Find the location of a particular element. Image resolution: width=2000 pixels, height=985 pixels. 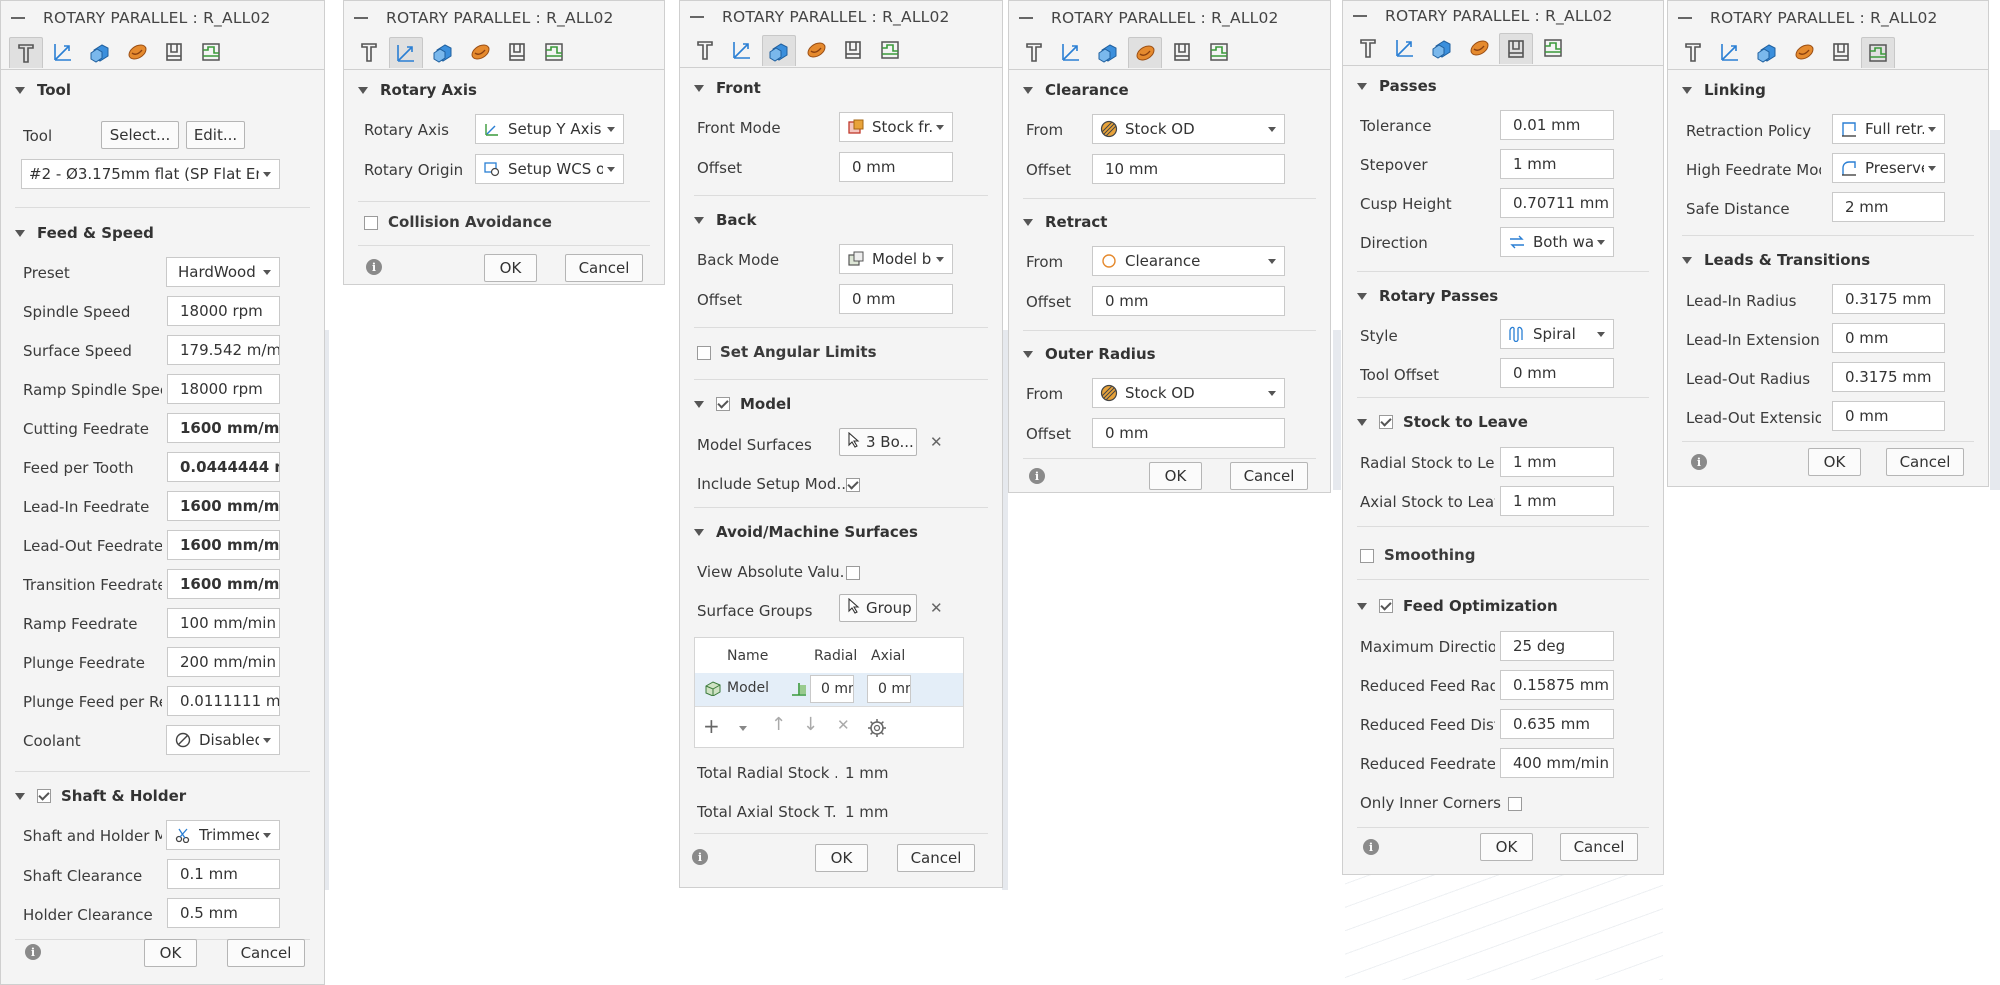

section-model: Model is located at coordinates (841, 404).